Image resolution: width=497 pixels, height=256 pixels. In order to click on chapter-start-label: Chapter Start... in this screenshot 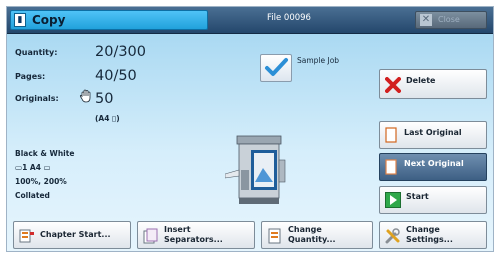, I will do `click(75, 234)`.